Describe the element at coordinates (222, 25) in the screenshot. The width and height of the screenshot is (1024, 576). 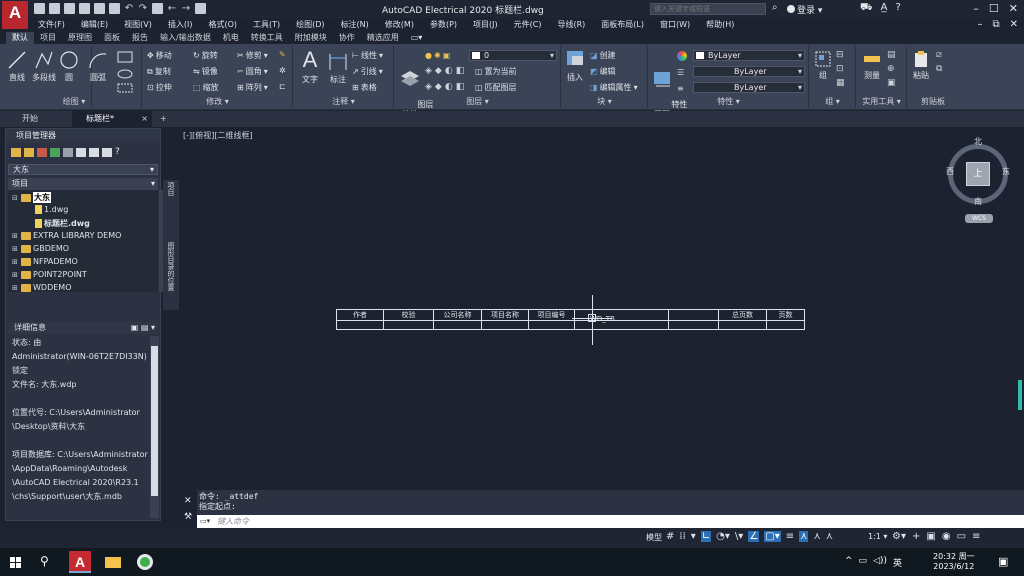
I see `menu-item-4: 格式(O)` at that location.